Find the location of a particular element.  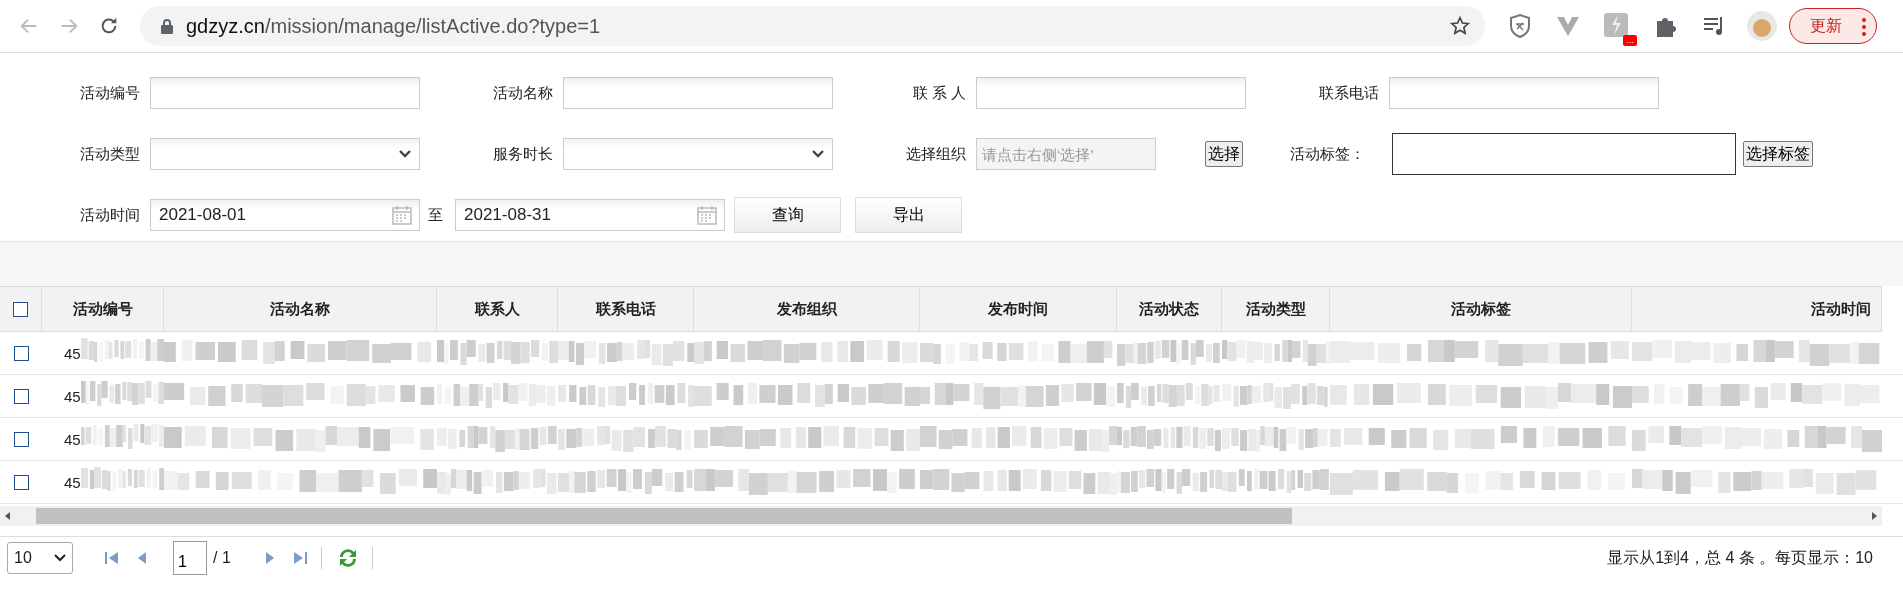

column-header: 活动时间 is located at coordinates (1757, 309).